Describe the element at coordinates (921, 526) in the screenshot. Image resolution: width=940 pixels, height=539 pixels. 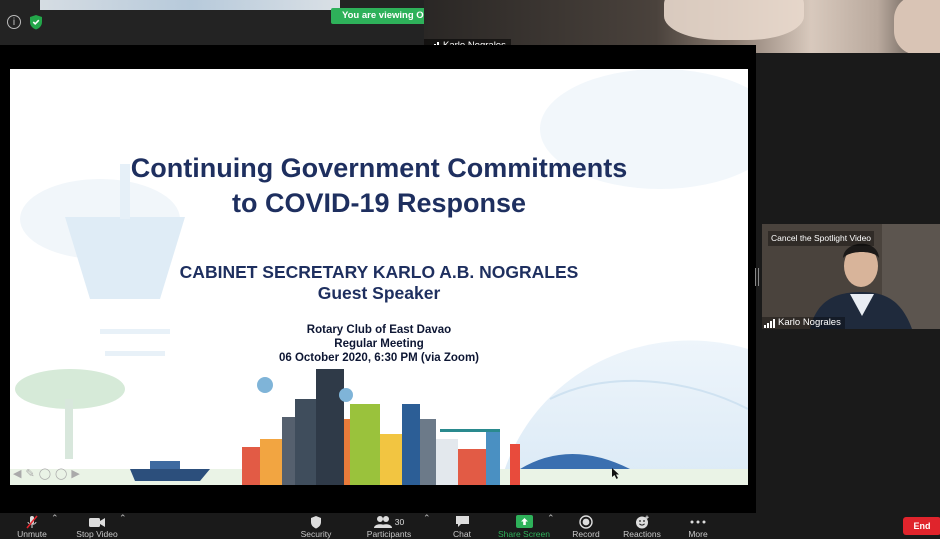
I see `end-meeting-button: End` at that location.